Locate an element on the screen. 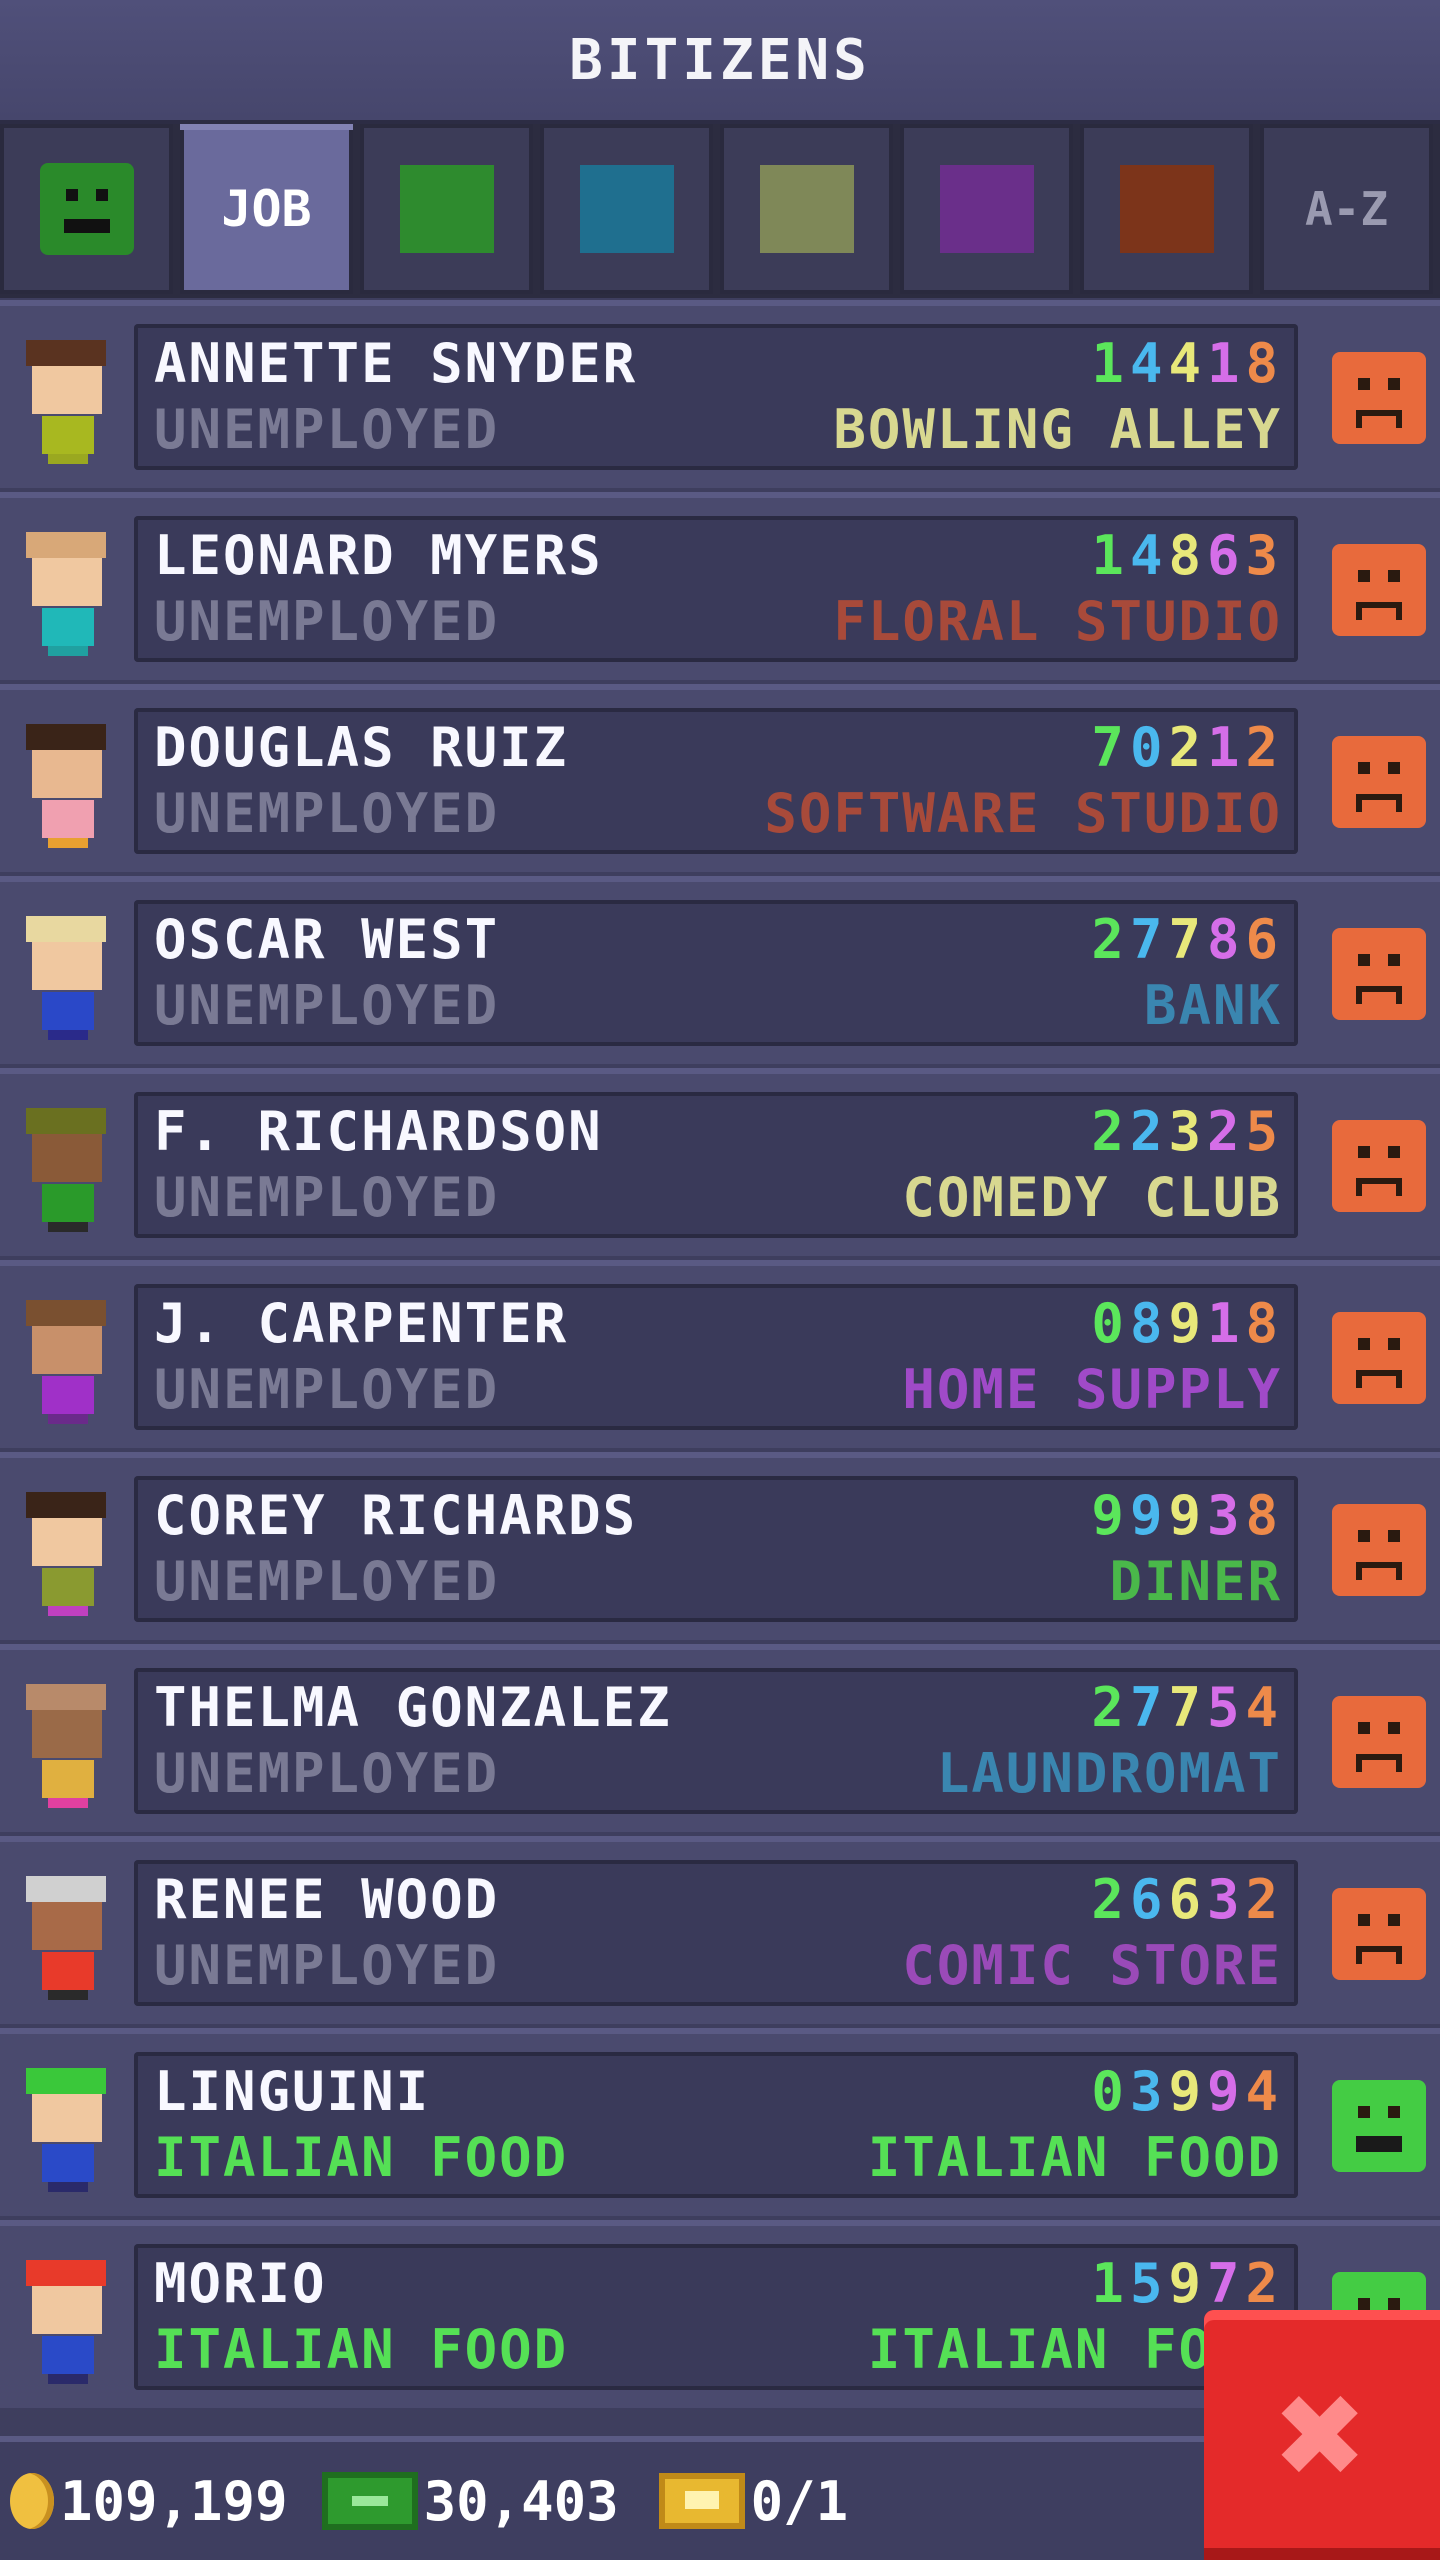 Image resolution: width=1440 pixels, height=2560 pixels. tab-brown is located at coordinates (1166, 209).